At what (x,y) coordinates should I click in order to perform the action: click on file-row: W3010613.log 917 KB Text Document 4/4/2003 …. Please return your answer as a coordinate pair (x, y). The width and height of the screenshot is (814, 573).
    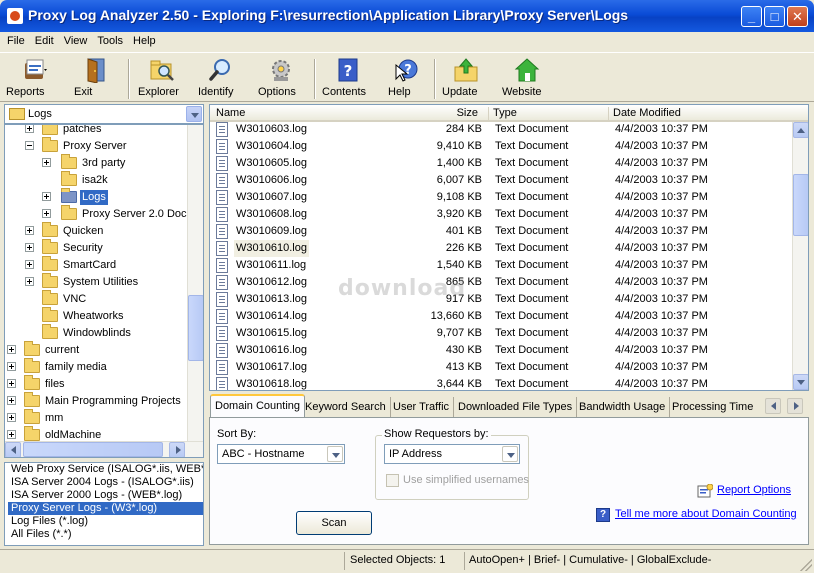
    Looking at the image, I should click on (501, 299).